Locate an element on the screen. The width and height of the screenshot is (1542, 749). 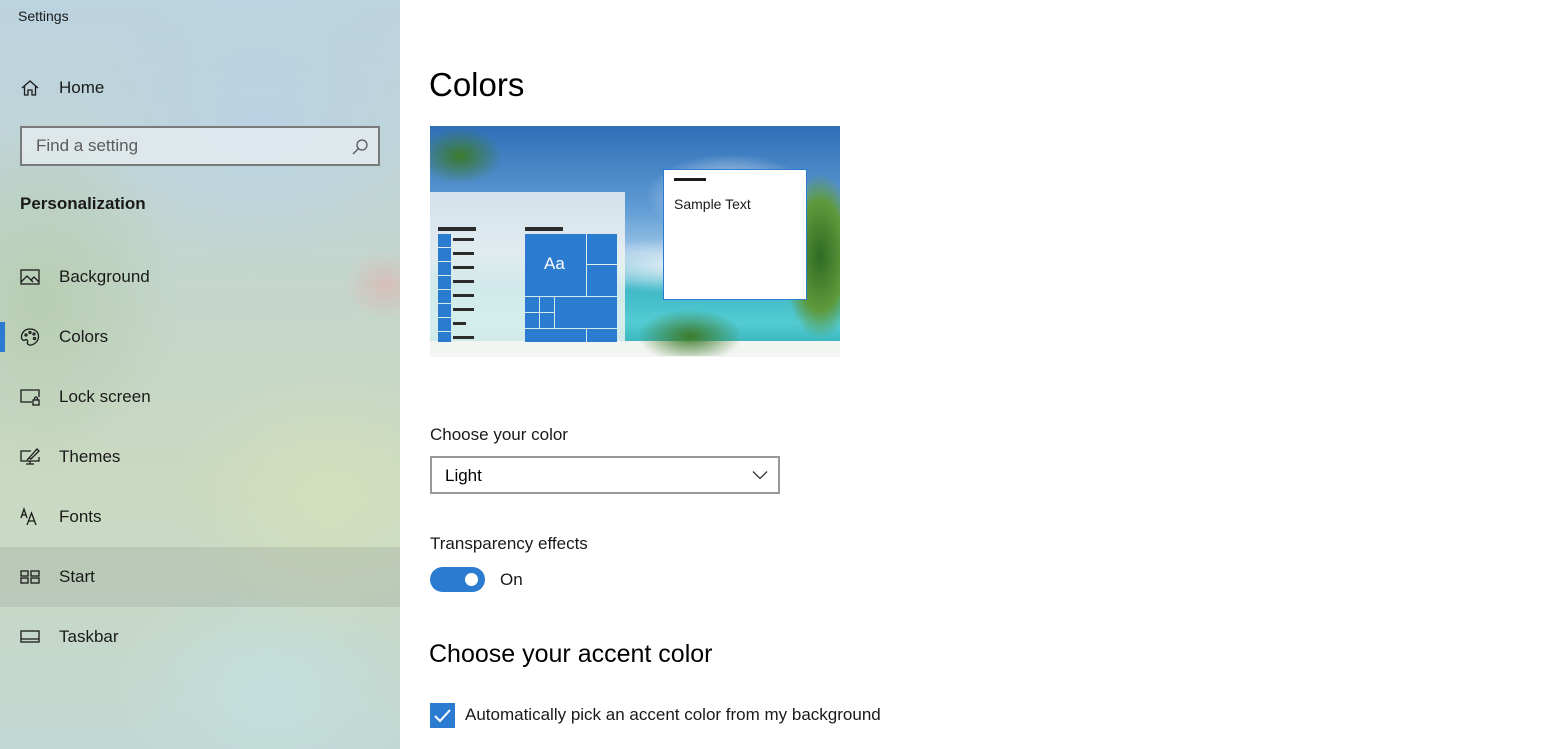
search-box is located at coordinates (200, 146).